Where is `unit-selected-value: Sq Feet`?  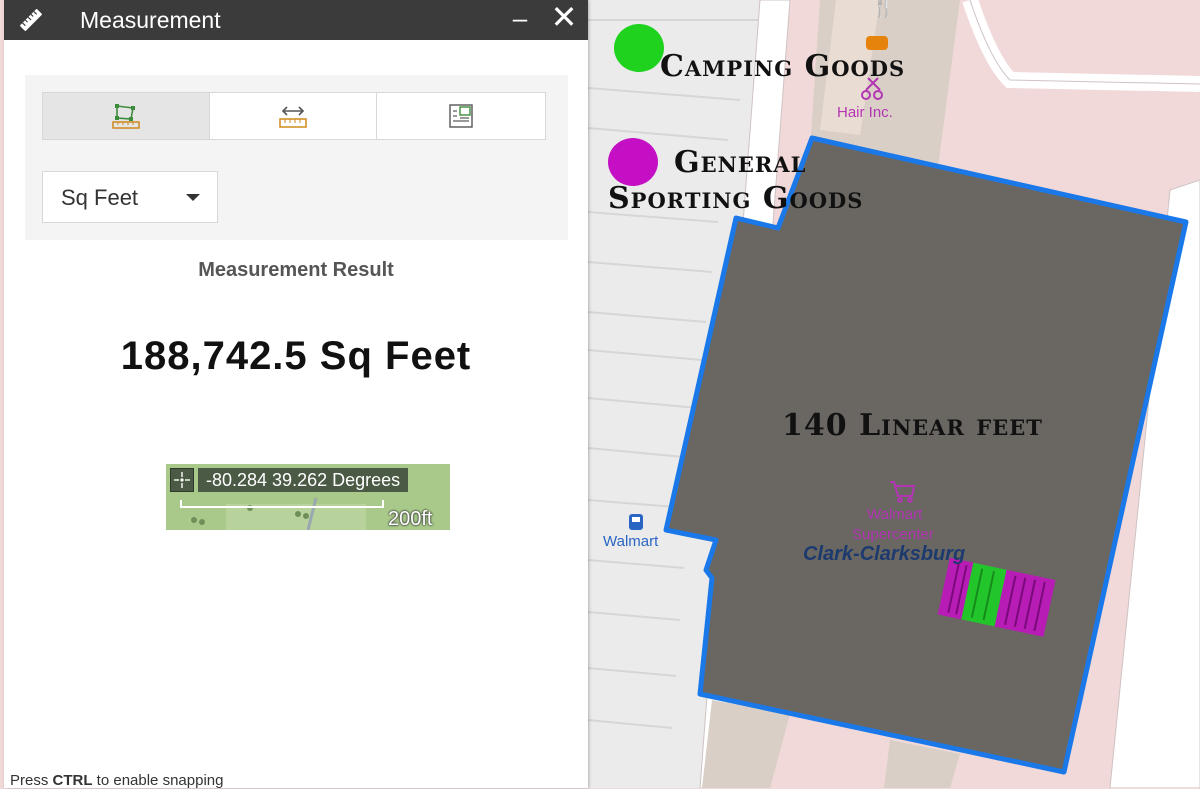
unit-selected-value: Sq Feet is located at coordinates (100, 197).